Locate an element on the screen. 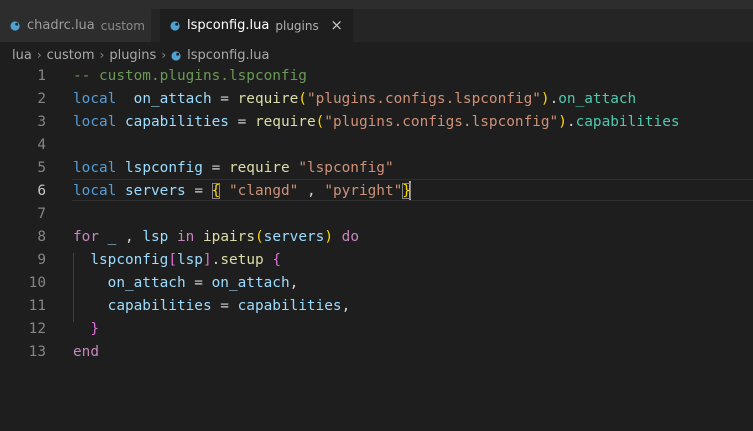  code-text: -- custom.plugins.lspconfig is located at coordinates (190, 76).